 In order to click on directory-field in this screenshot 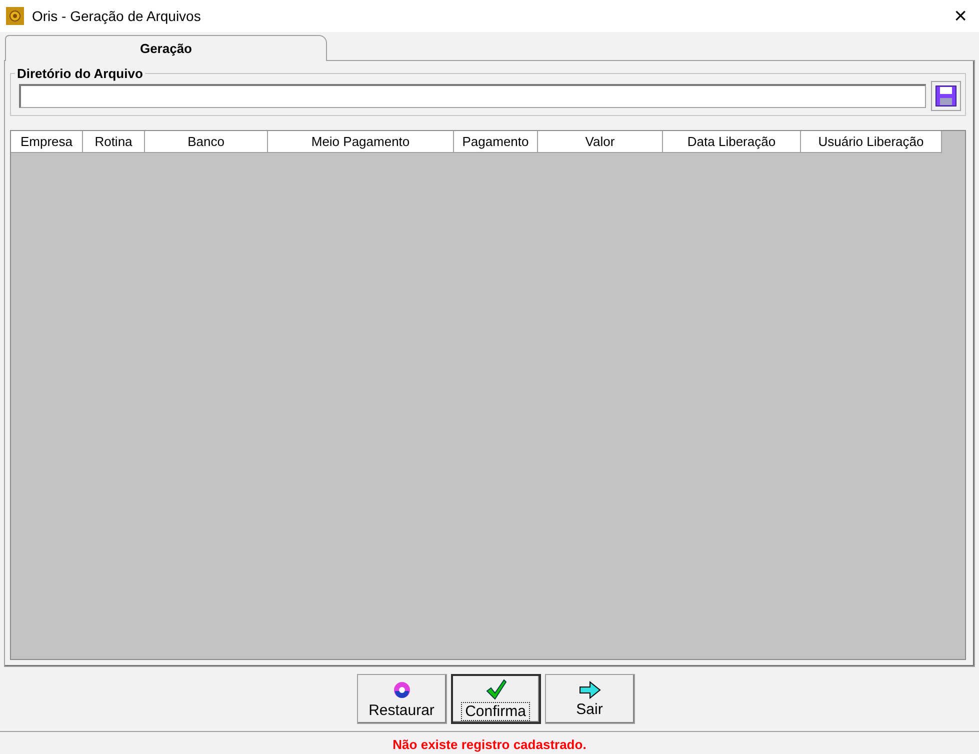, I will do `click(472, 96)`.